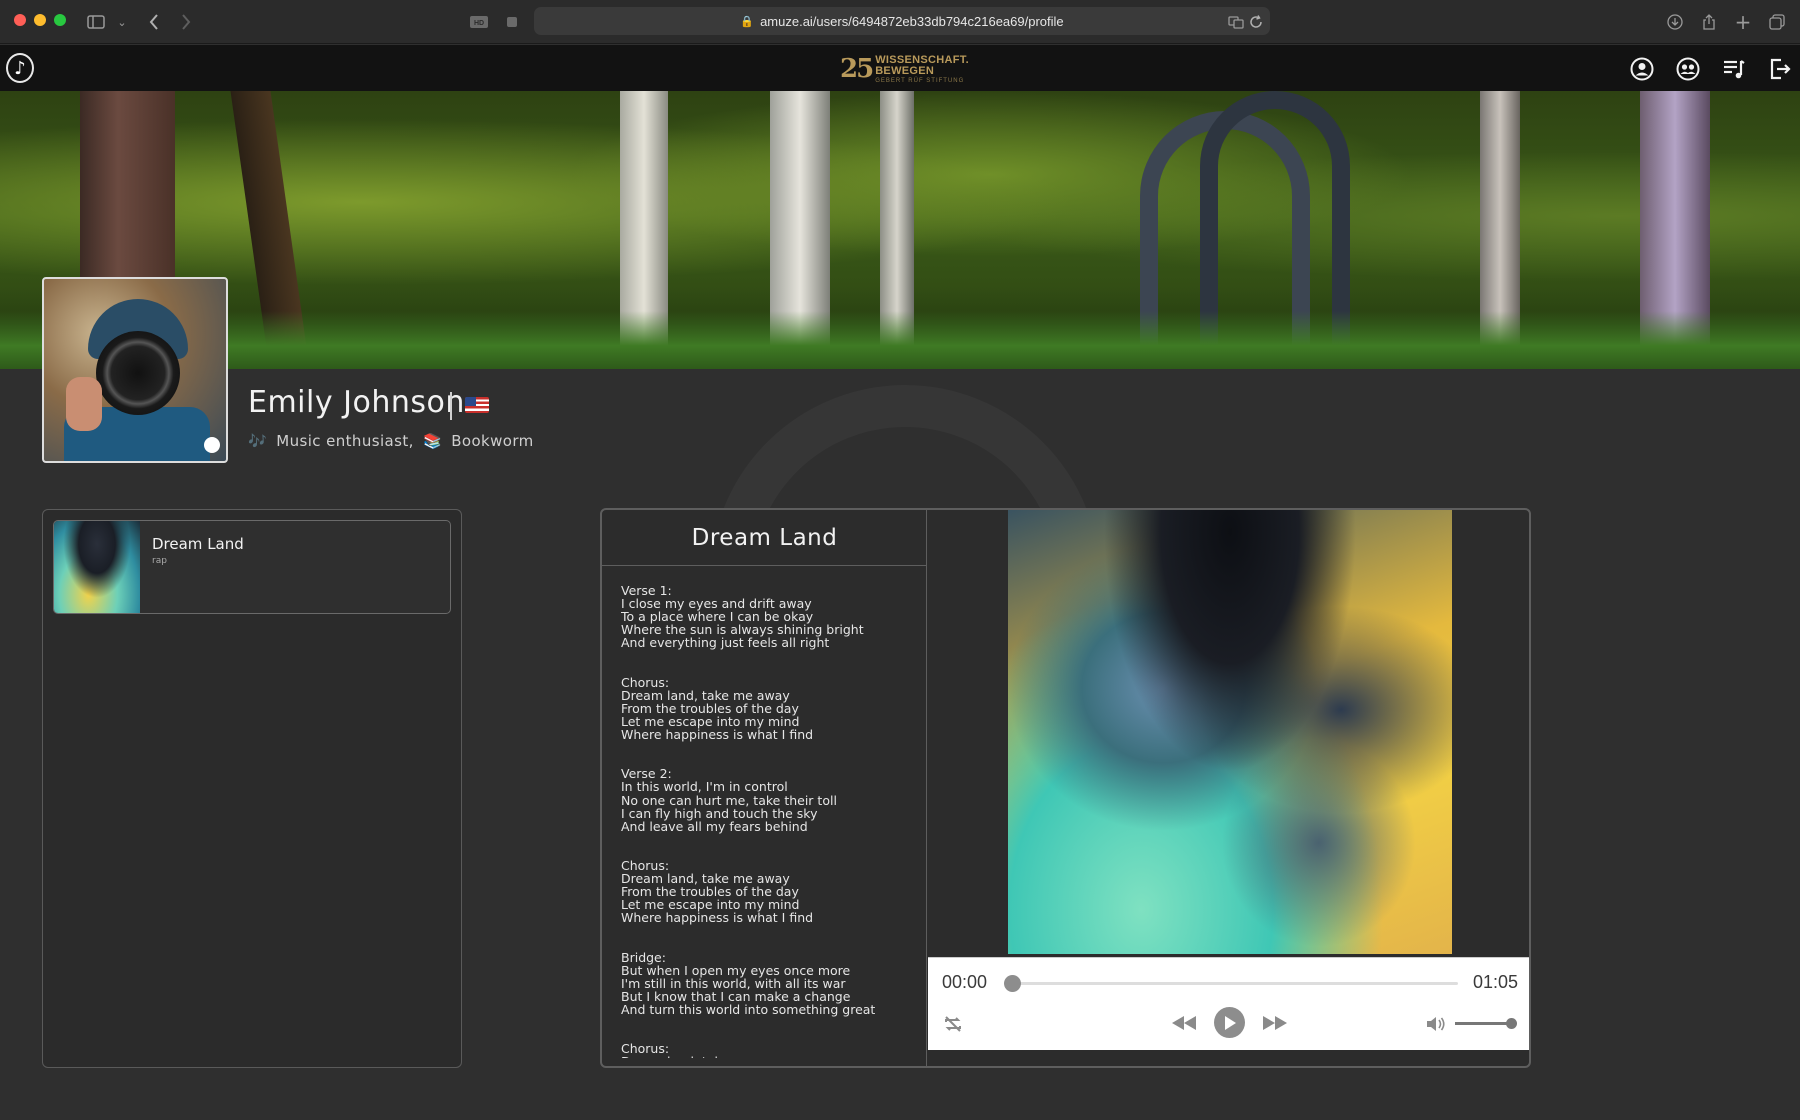  I want to click on song-thumbnail, so click(97, 567).